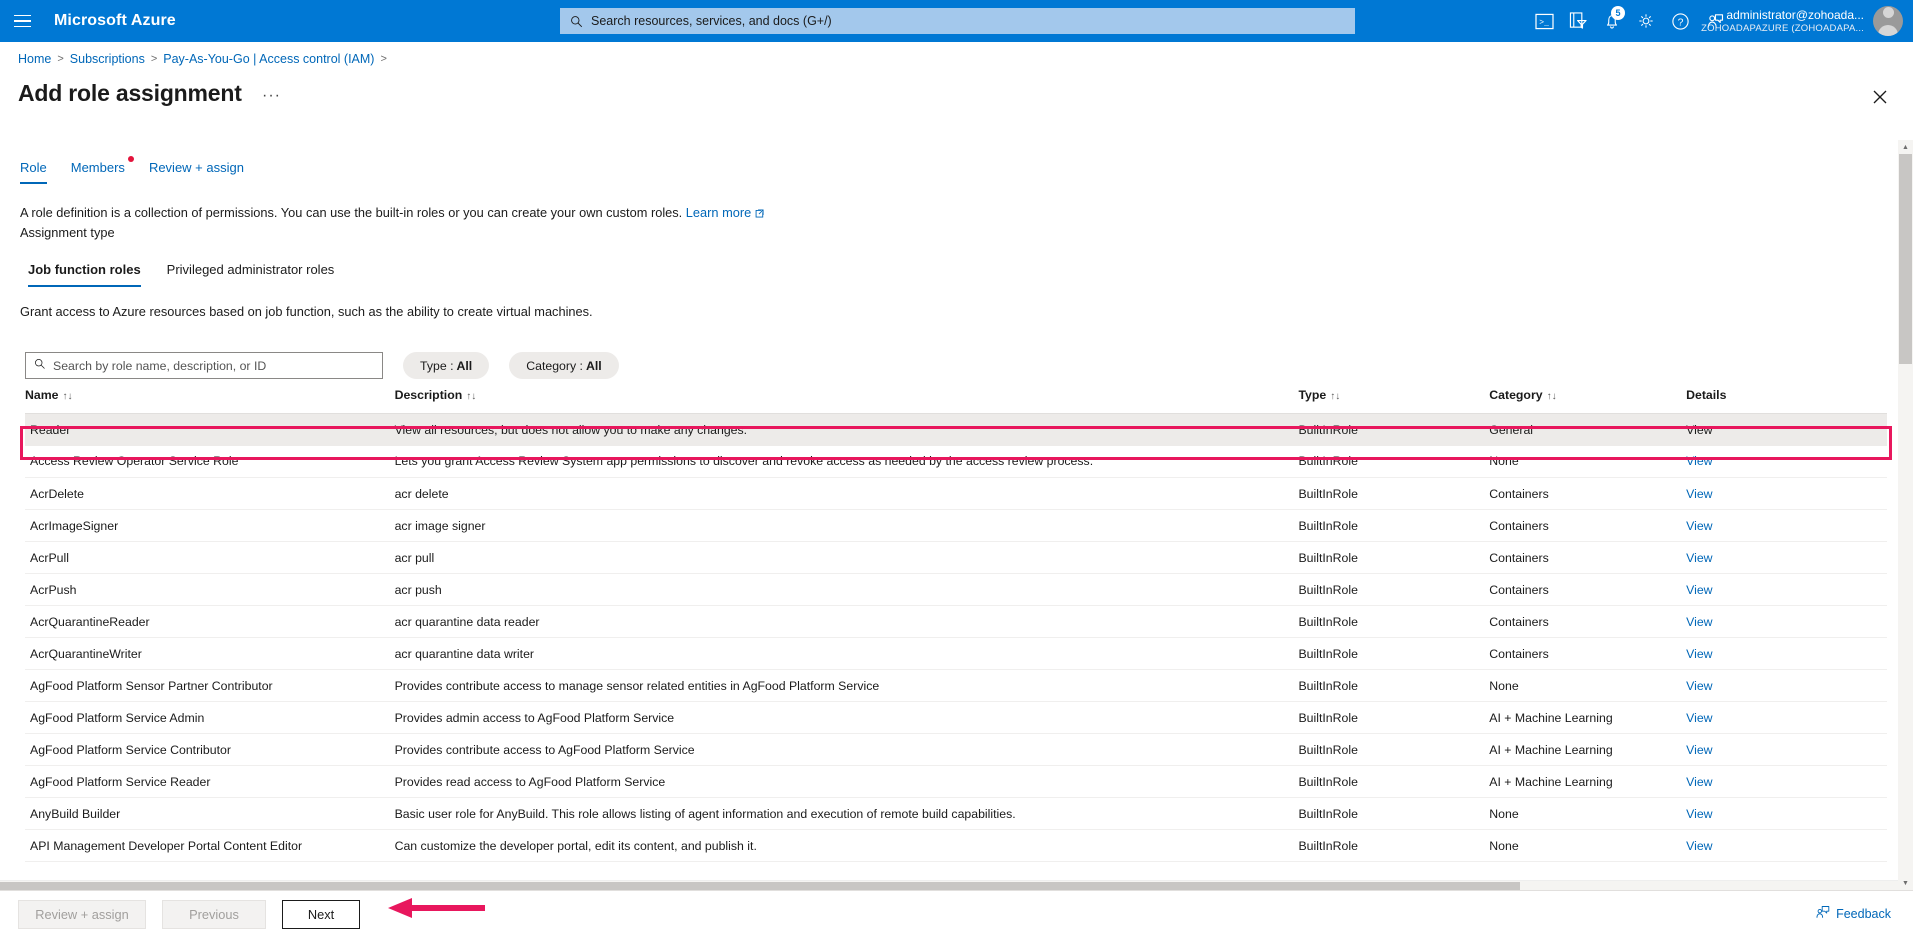 The image size is (1913, 938). I want to click on horizontal-scrollbar, so click(949, 885).